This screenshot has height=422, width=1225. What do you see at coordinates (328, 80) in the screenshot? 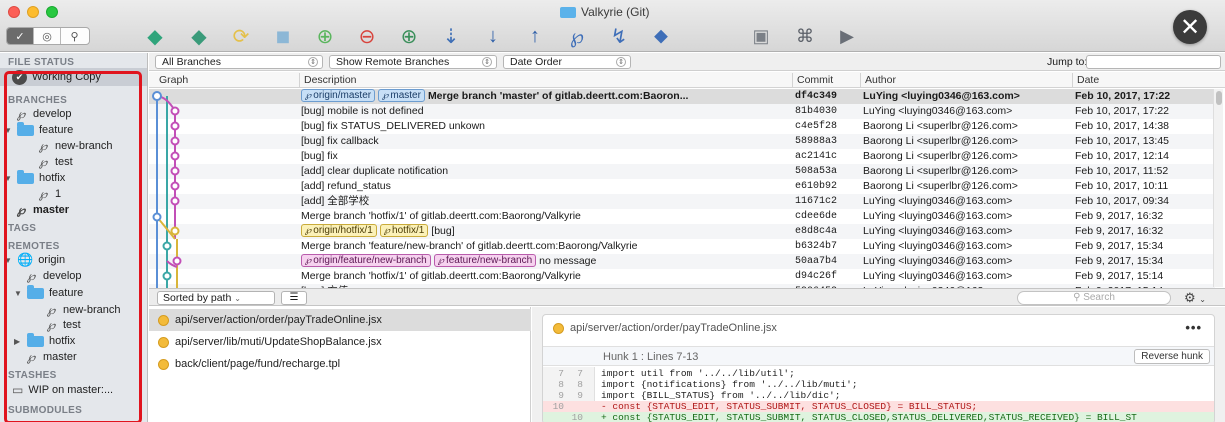
I see `column-description: Description` at bounding box center [328, 80].